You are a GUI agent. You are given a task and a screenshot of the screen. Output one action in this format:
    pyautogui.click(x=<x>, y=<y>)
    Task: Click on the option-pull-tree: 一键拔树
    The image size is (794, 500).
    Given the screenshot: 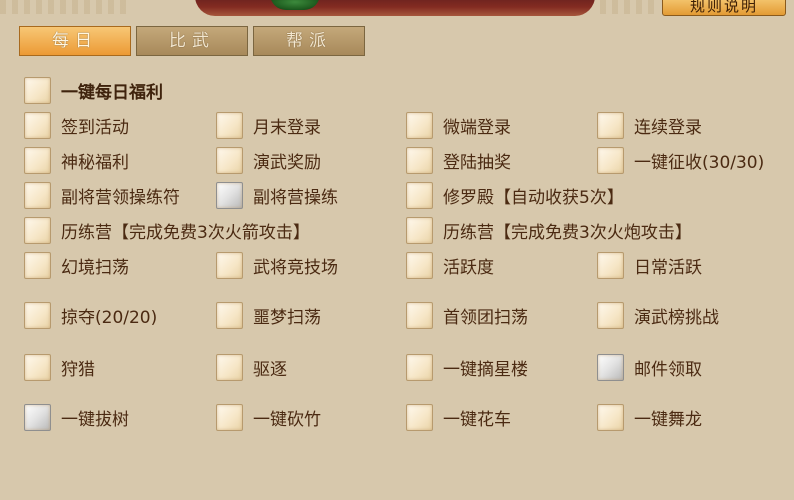 What is the action you would take?
    pyautogui.click(x=76, y=417)
    